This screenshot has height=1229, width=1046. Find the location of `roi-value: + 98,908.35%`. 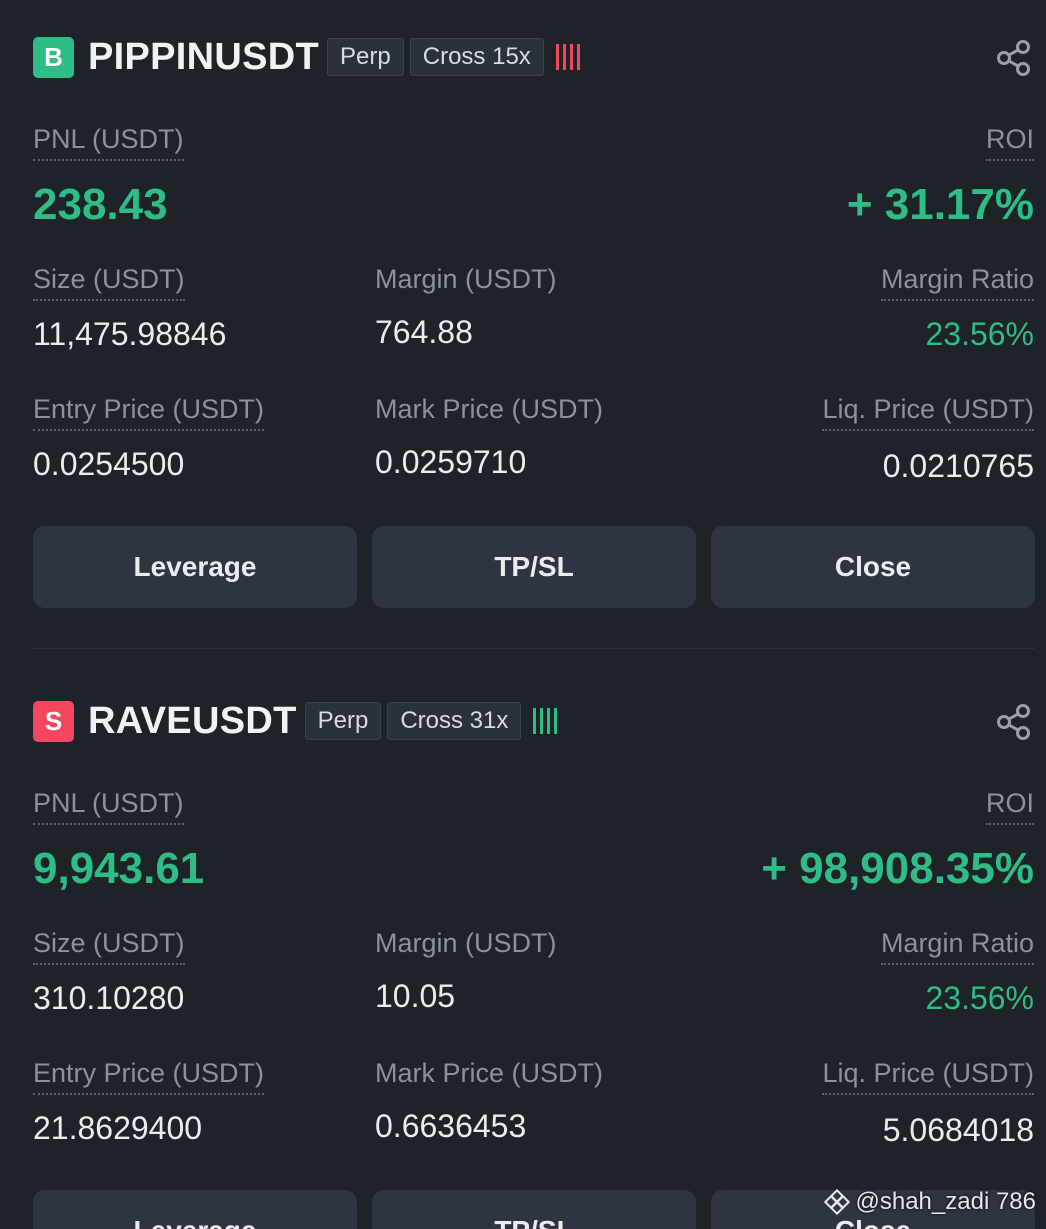

roi-value: + 98,908.35% is located at coordinates (897, 868).